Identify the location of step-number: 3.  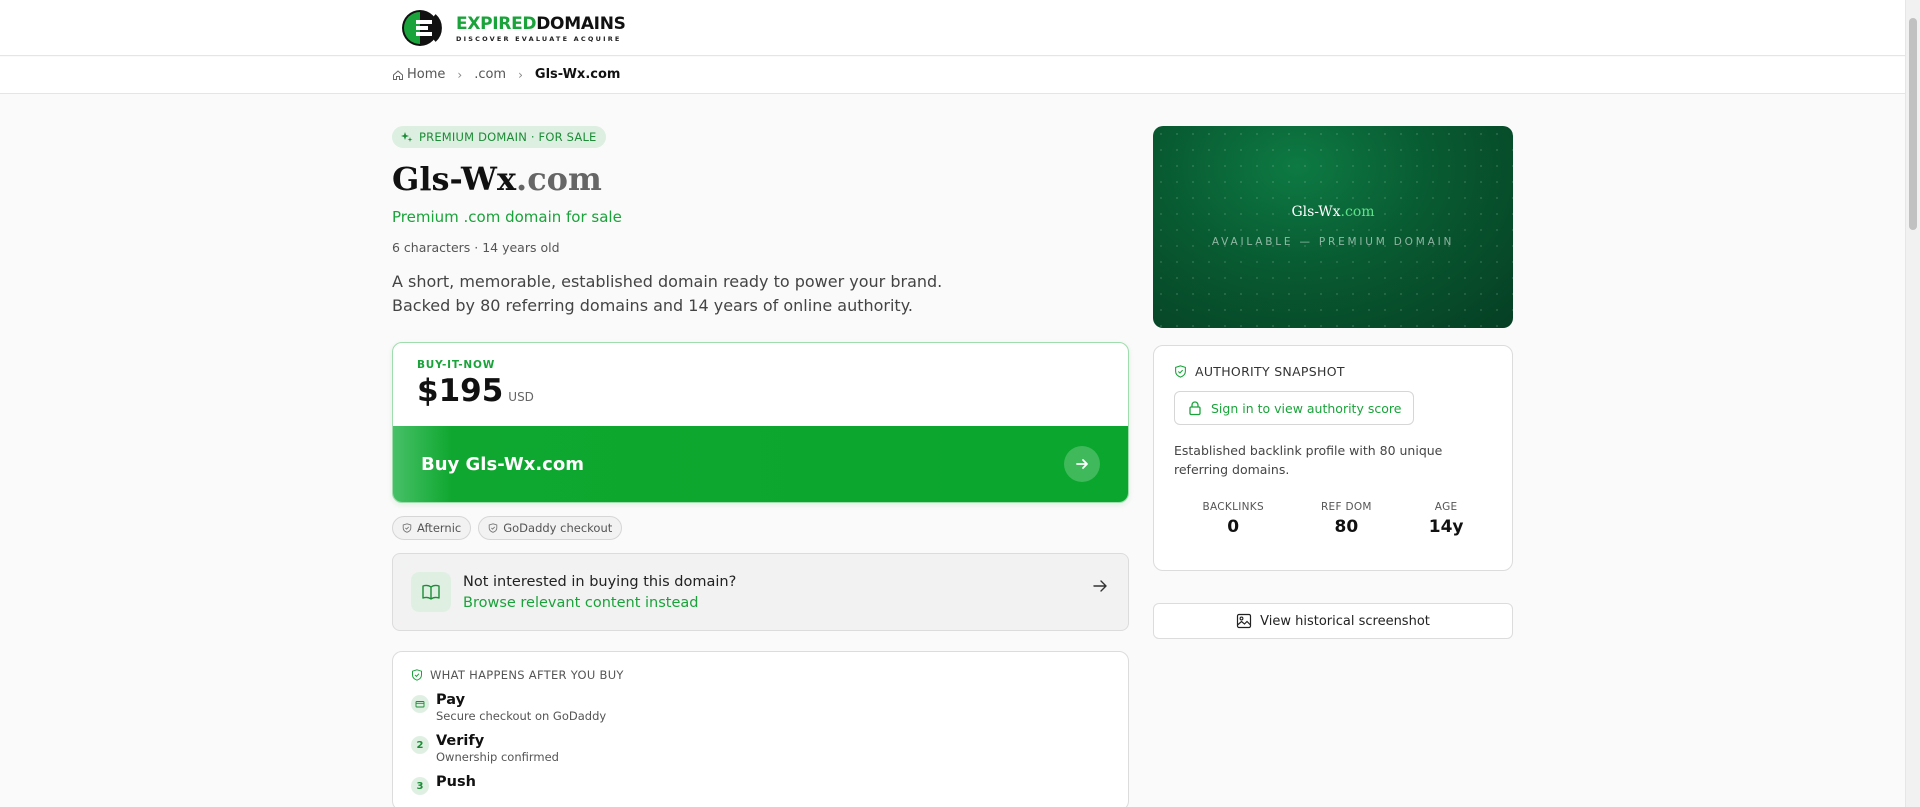
(420, 786).